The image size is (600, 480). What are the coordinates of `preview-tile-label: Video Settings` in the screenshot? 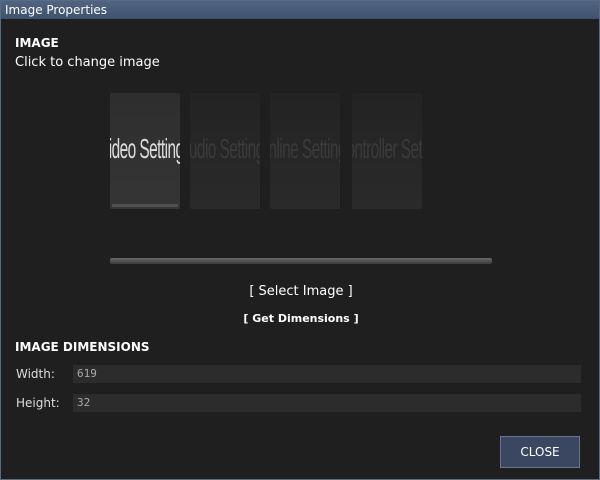 It's located at (145, 148).